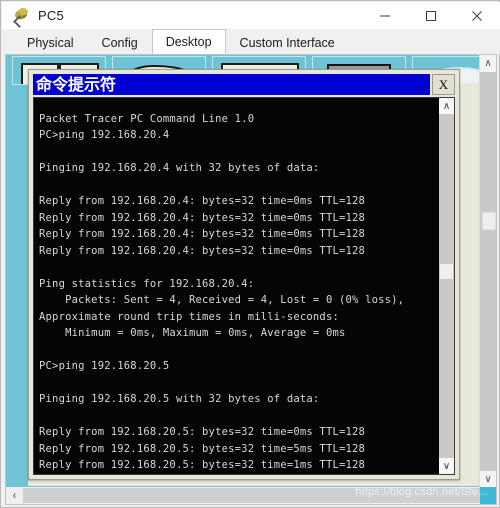  Describe the element at coordinates (446, 466) in the screenshot. I see `cmd-scroll-down-icon: ∨` at that location.